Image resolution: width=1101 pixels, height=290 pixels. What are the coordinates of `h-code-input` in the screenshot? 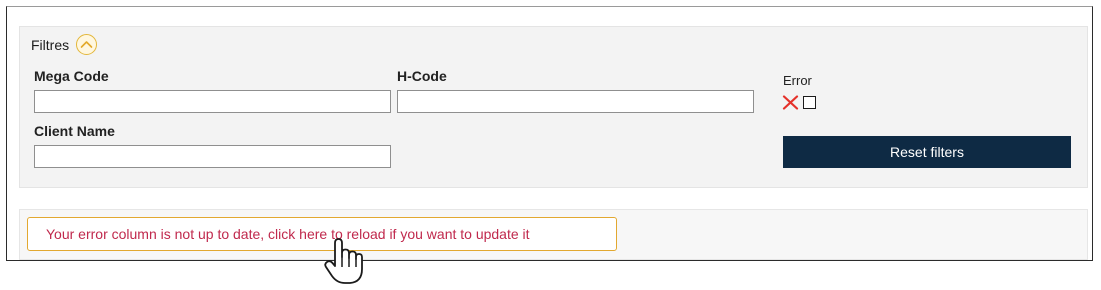 It's located at (575, 101).